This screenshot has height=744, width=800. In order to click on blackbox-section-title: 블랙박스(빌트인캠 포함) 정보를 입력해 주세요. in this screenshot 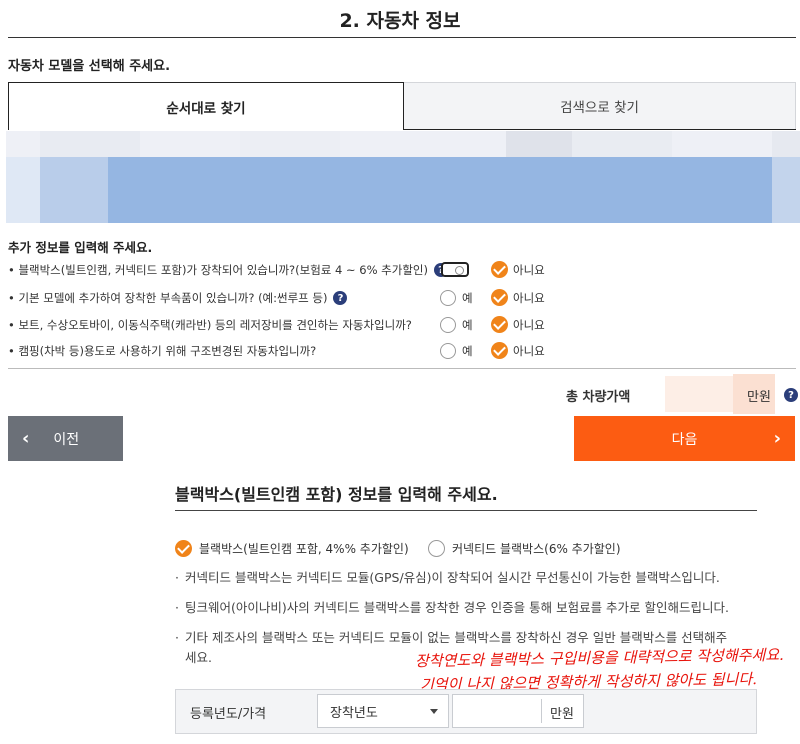, I will do `click(336, 494)`.